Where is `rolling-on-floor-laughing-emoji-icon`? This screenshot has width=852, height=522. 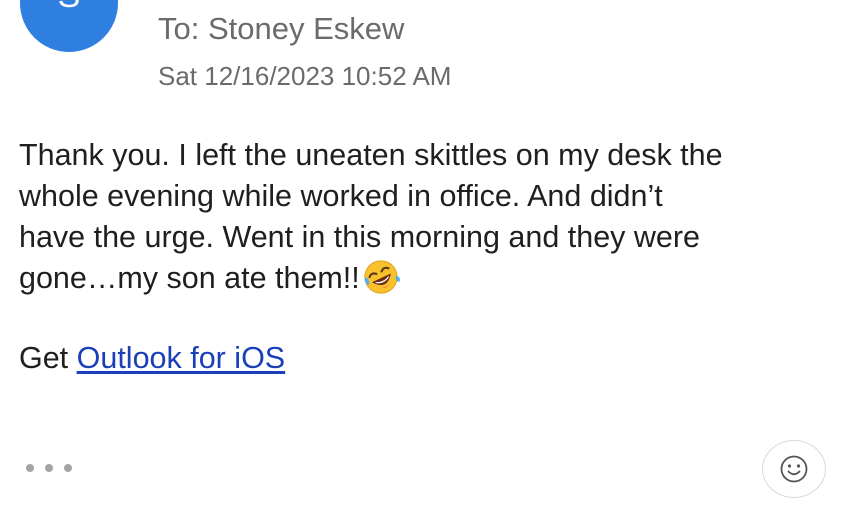 rolling-on-floor-laughing-emoji-icon is located at coordinates (382, 277).